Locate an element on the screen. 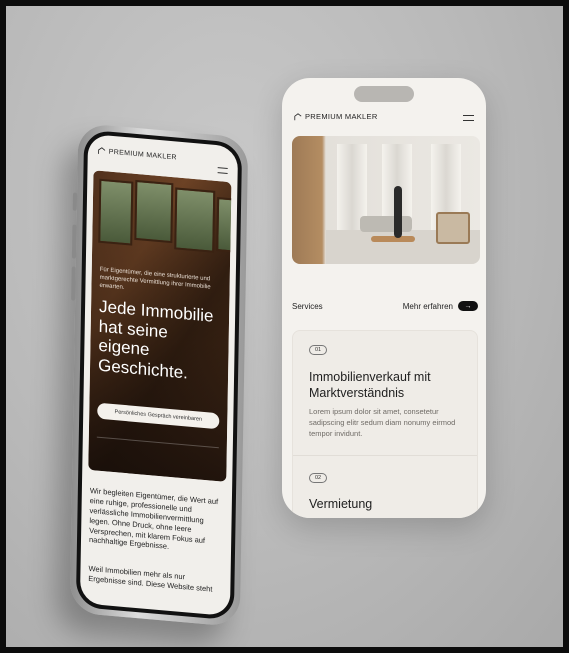 The height and width of the screenshot is (653, 569). arrow-right-icon: → is located at coordinates (468, 306).